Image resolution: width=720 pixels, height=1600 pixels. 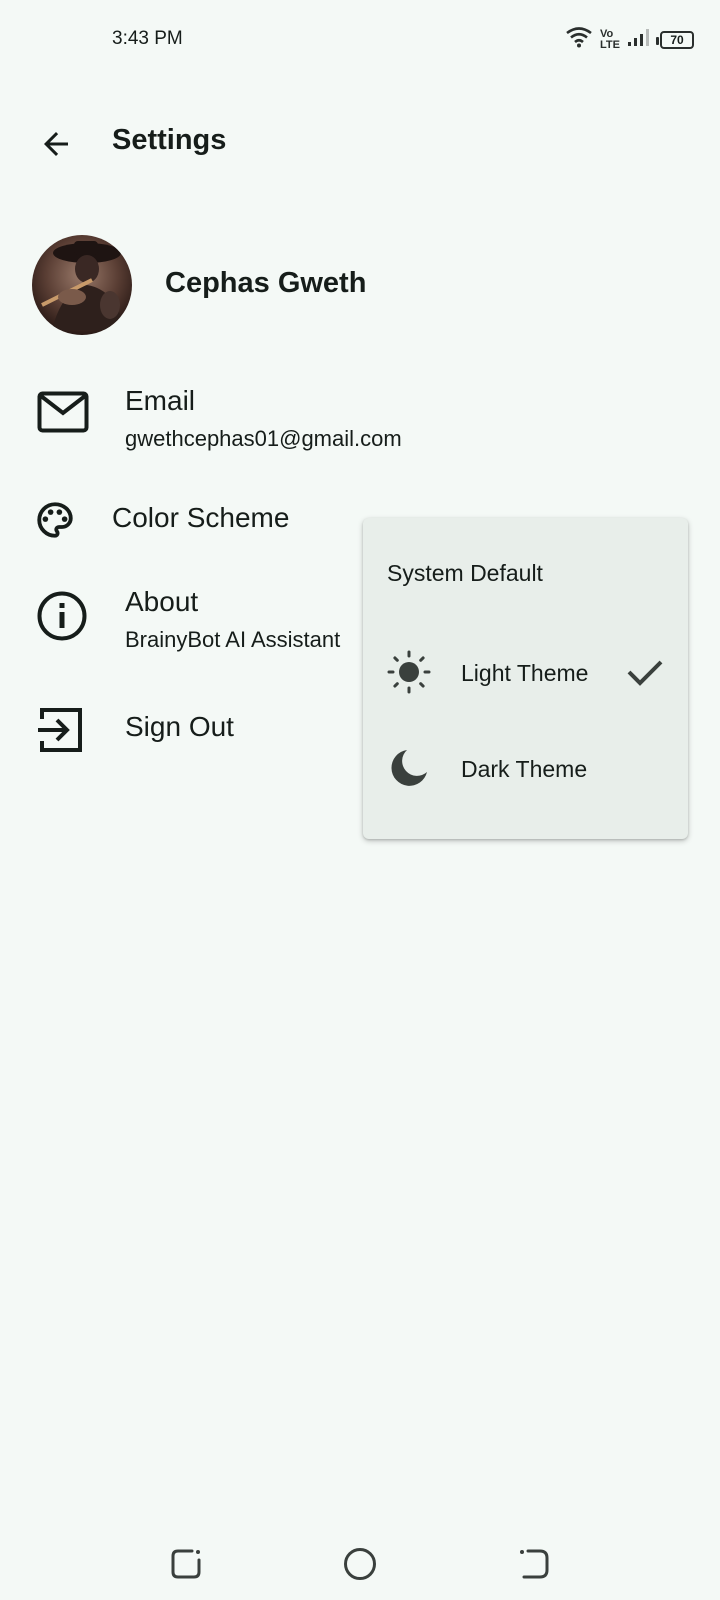 What do you see at coordinates (409, 768) in the screenshot?
I see `moon-icon` at bounding box center [409, 768].